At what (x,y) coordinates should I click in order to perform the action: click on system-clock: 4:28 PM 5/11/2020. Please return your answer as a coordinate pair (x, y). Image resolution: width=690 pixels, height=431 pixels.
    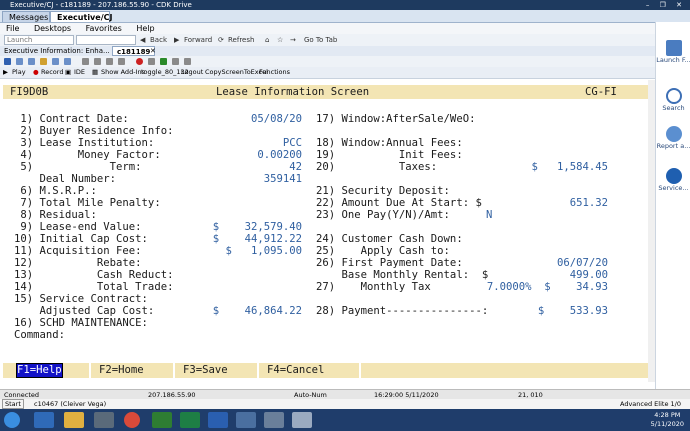
    Looking at the image, I should click on (667, 420).